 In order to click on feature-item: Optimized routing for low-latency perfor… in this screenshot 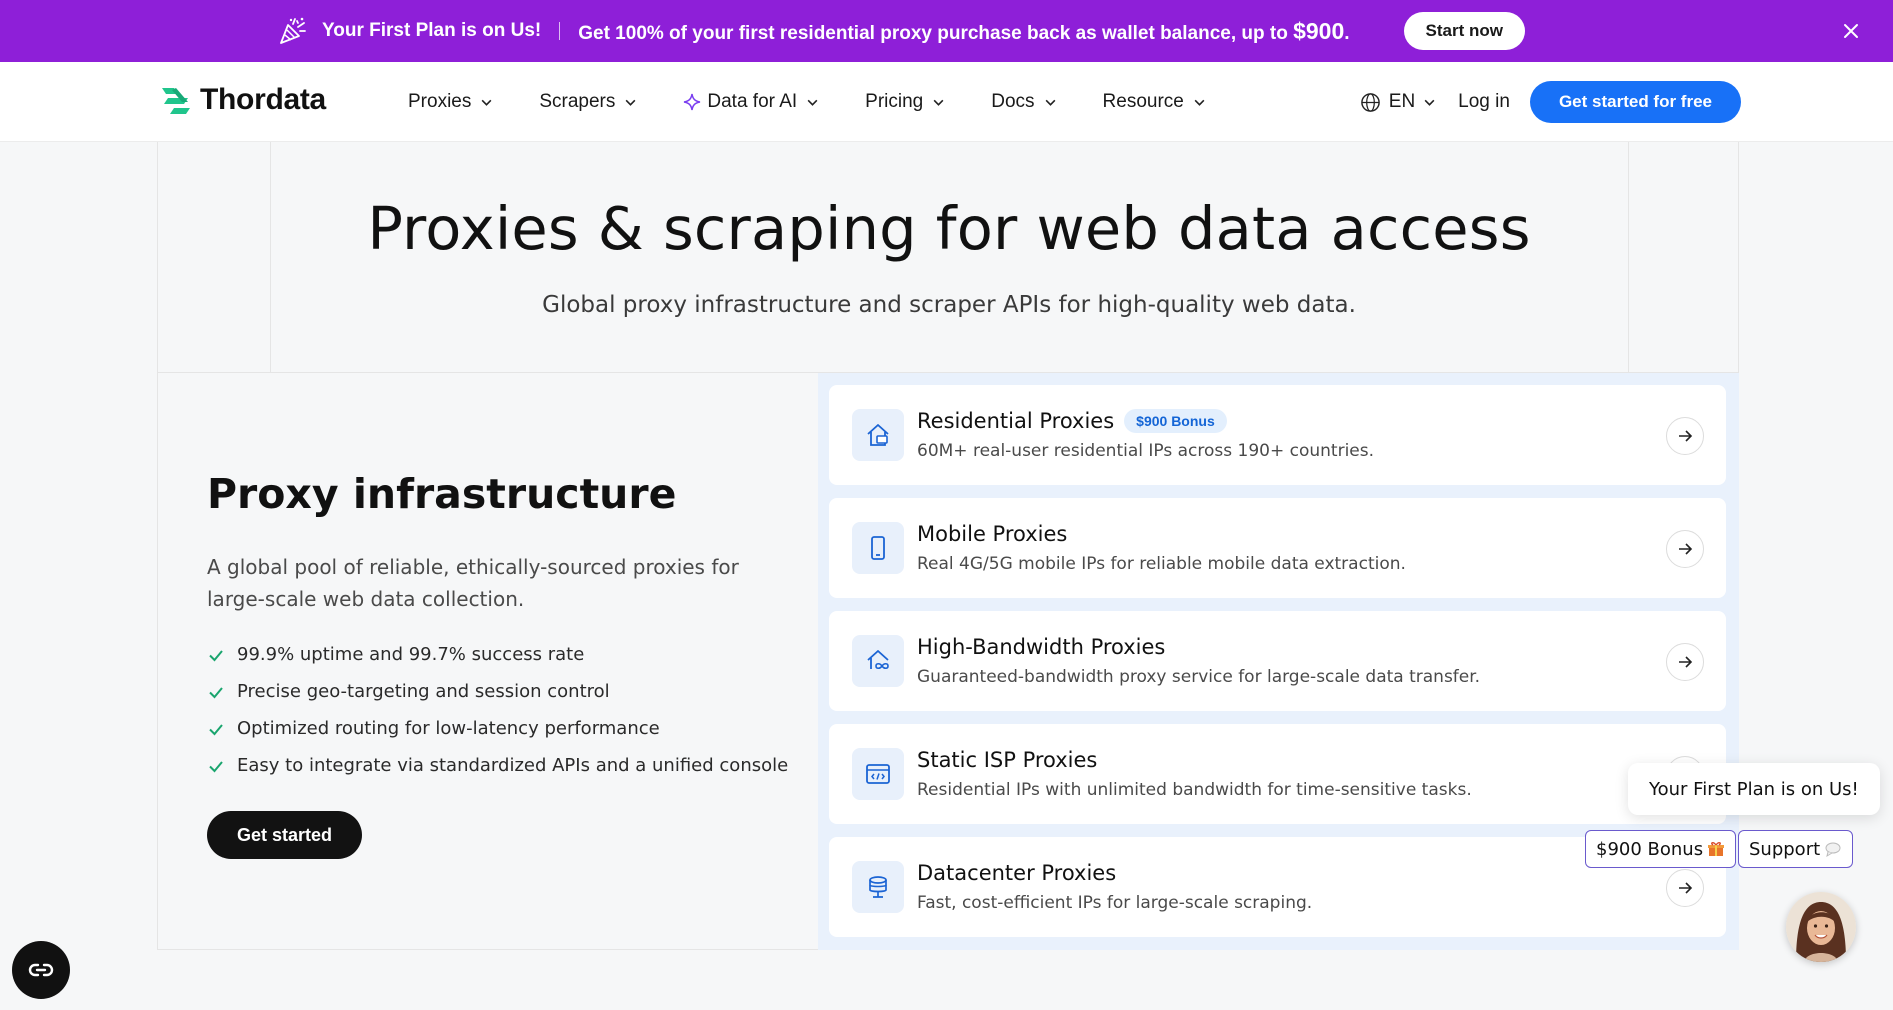, I will do `click(497, 728)`.